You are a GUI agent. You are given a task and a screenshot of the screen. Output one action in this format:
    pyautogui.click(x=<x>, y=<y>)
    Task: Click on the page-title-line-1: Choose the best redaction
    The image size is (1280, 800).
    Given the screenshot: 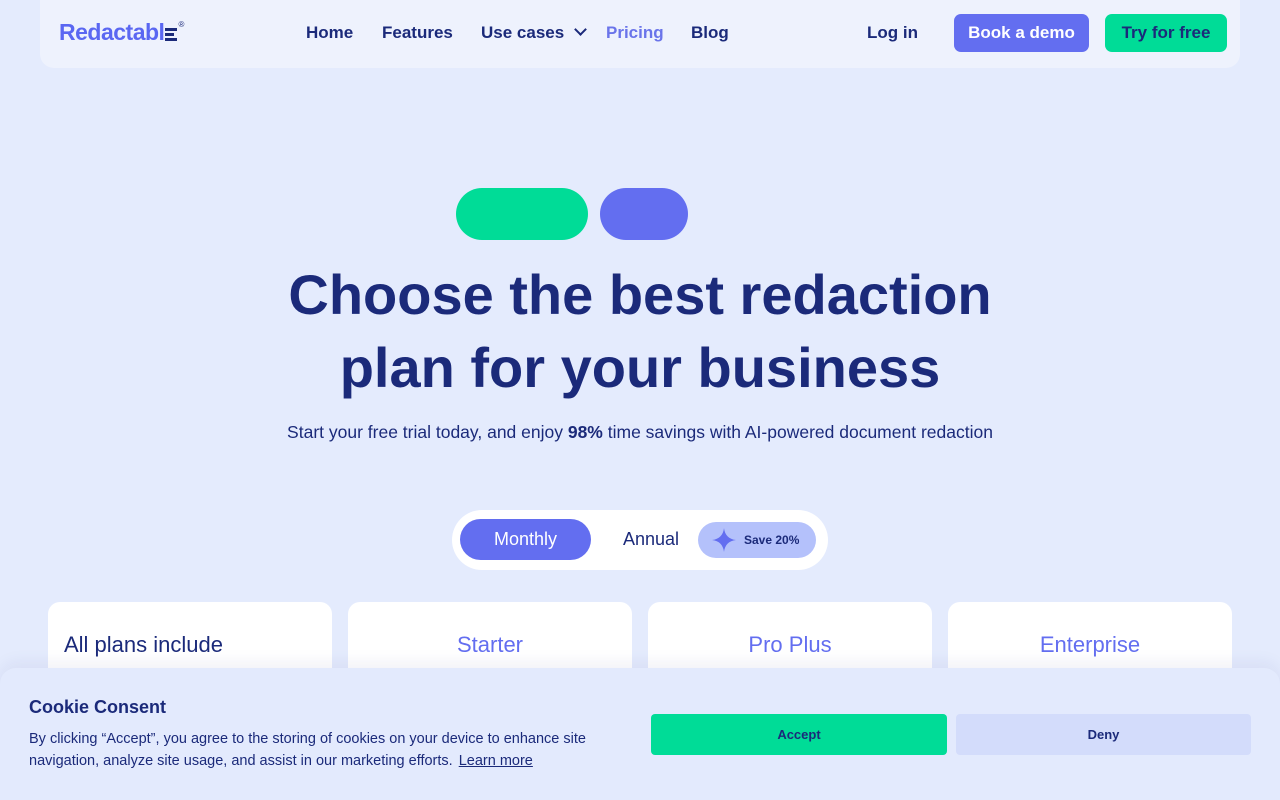 What is the action you would take?
    pyautogui.click(x=640, y=294)
    